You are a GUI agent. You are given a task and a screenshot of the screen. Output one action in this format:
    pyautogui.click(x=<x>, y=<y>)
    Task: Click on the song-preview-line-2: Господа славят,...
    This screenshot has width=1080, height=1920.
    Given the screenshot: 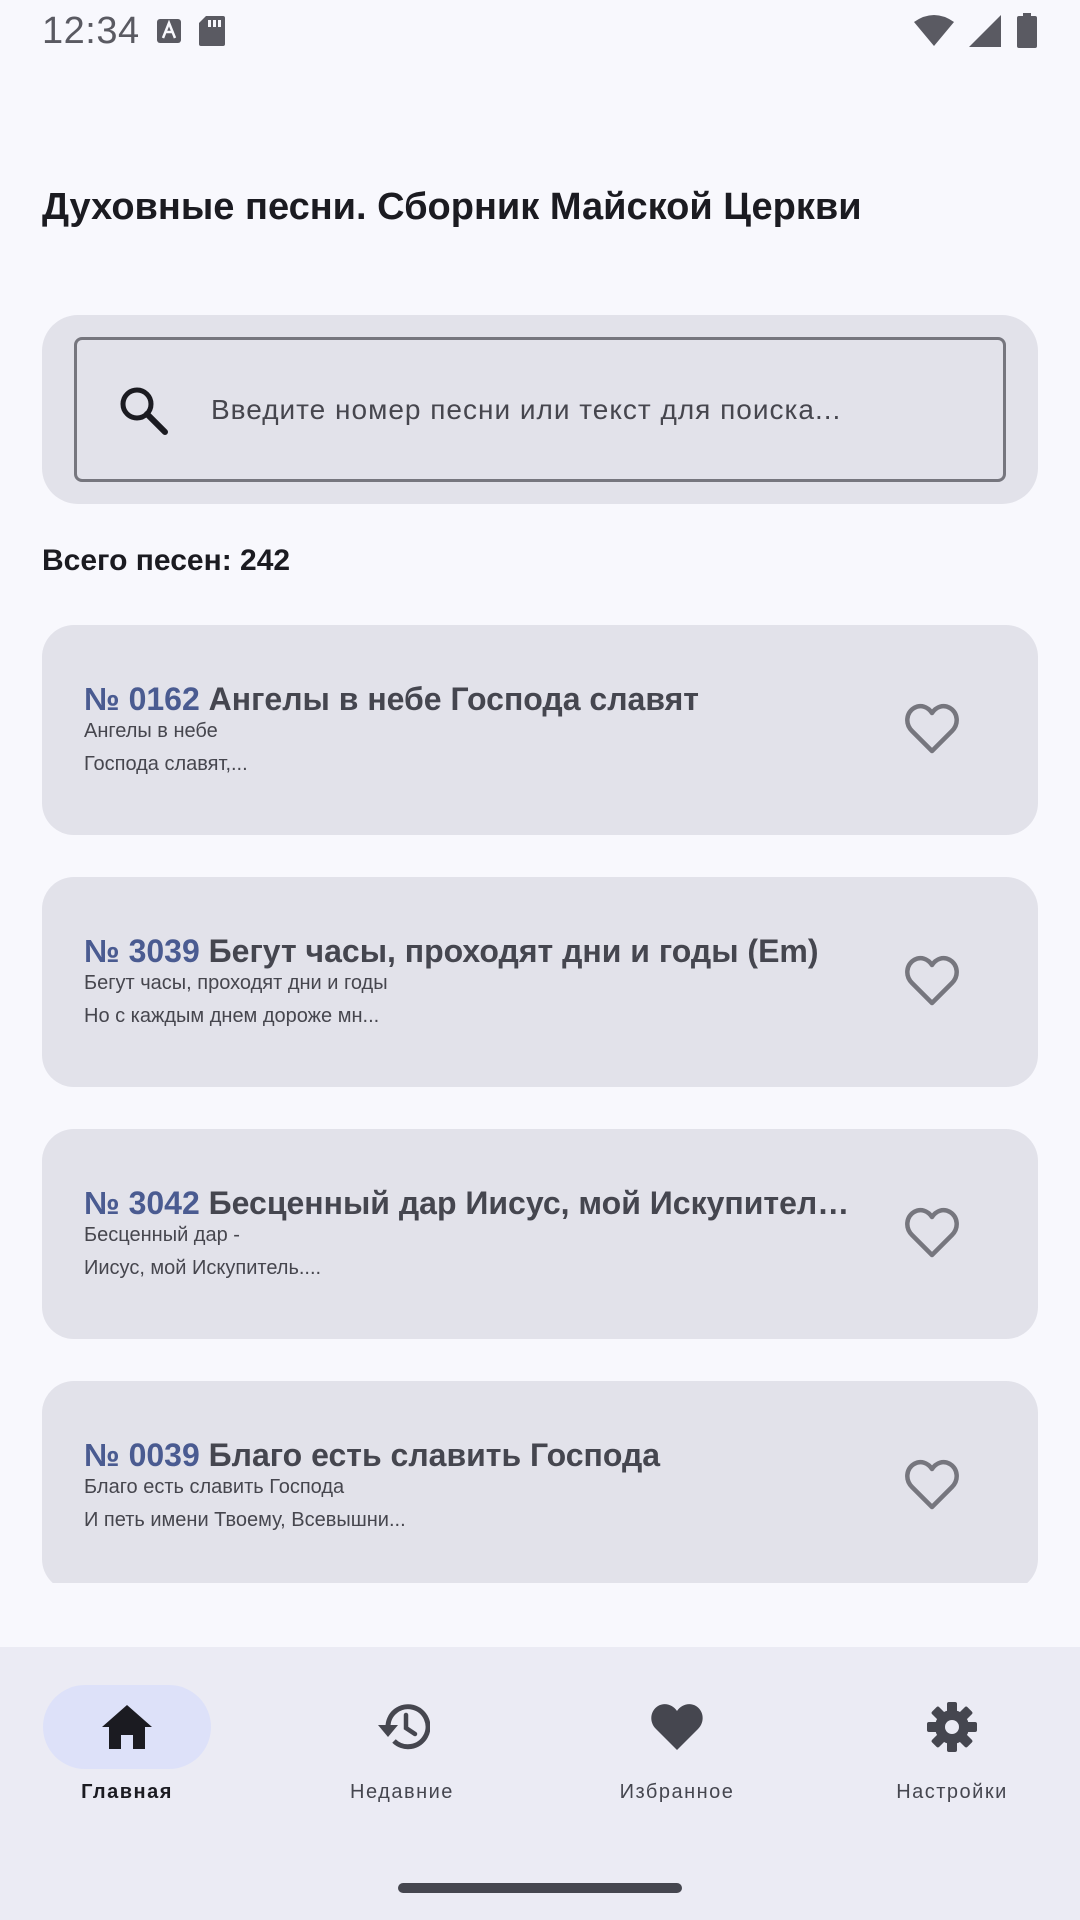 What is the action you would take?
    pyautogui.click(x=166, y=764)
    